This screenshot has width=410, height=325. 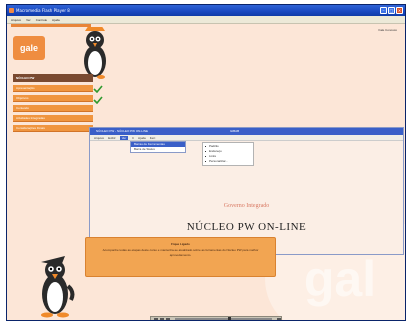 What do you see at coordinates (99, 138) in the screenshot?
I see `browser-menu-file: Arquivo` at bounding box center [99, 138].